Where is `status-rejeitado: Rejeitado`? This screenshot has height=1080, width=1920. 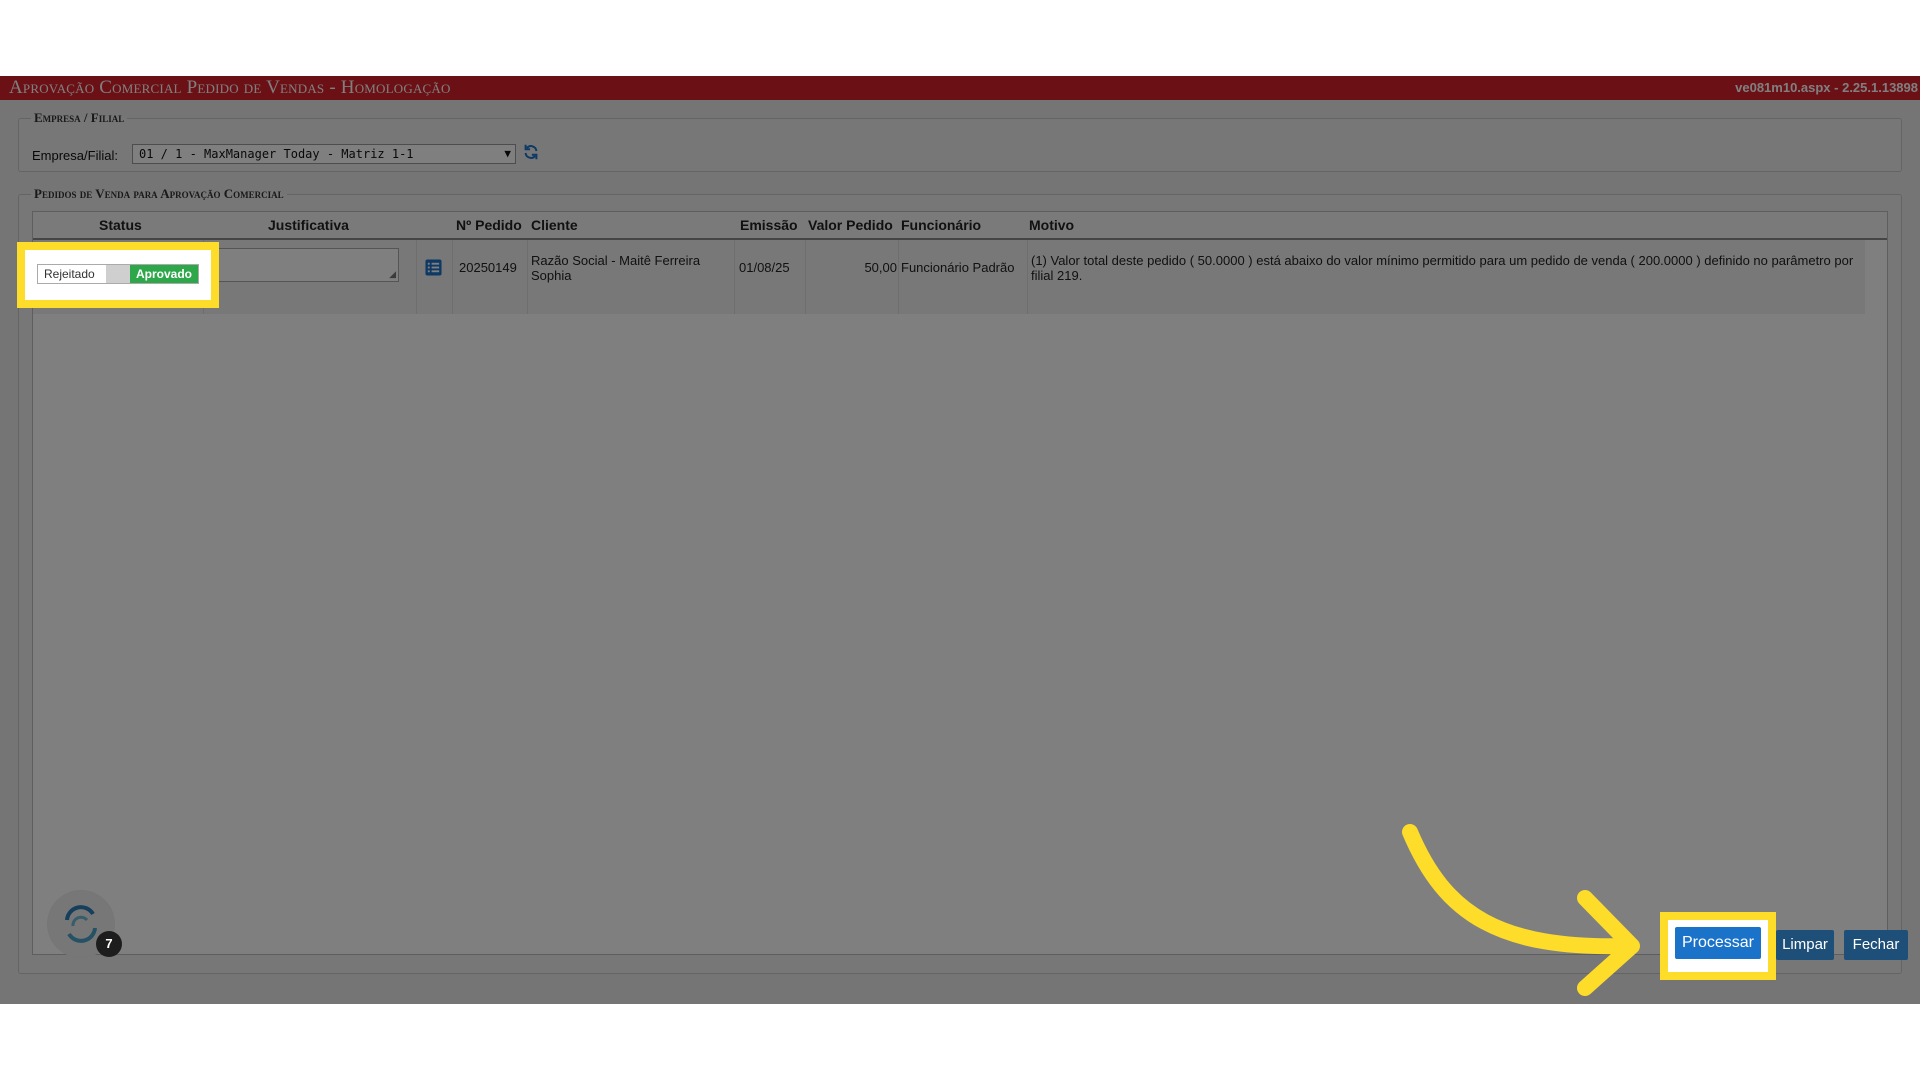 status-rejeitado: Rejeitado is located at coordinates (69, 274).